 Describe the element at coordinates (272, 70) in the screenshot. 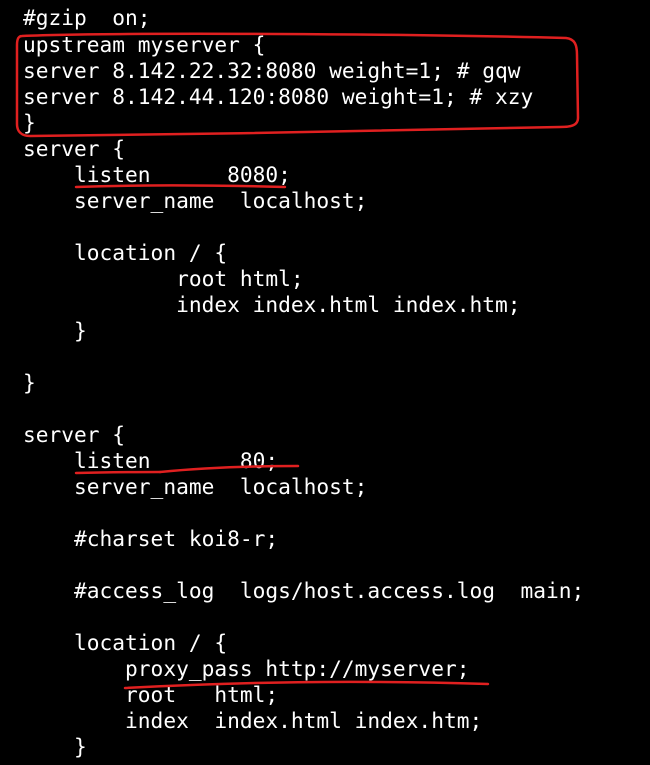

I see `code-line-upstream-server-1: server 8.142.22.32:8080 weight=1; # gqw` at that location.